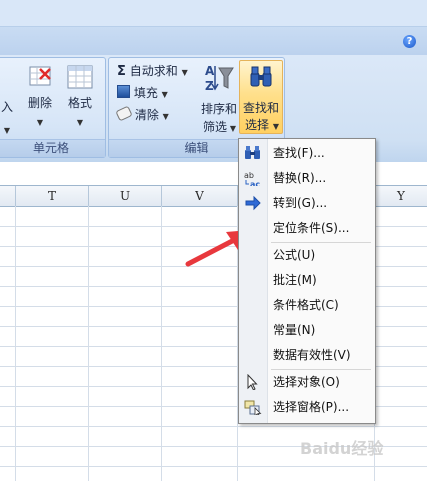 The width and height of the screenshot is (427, 481). I want to click on menu-item-conditional-formatting: 条件格式(C), so click(307, 305).